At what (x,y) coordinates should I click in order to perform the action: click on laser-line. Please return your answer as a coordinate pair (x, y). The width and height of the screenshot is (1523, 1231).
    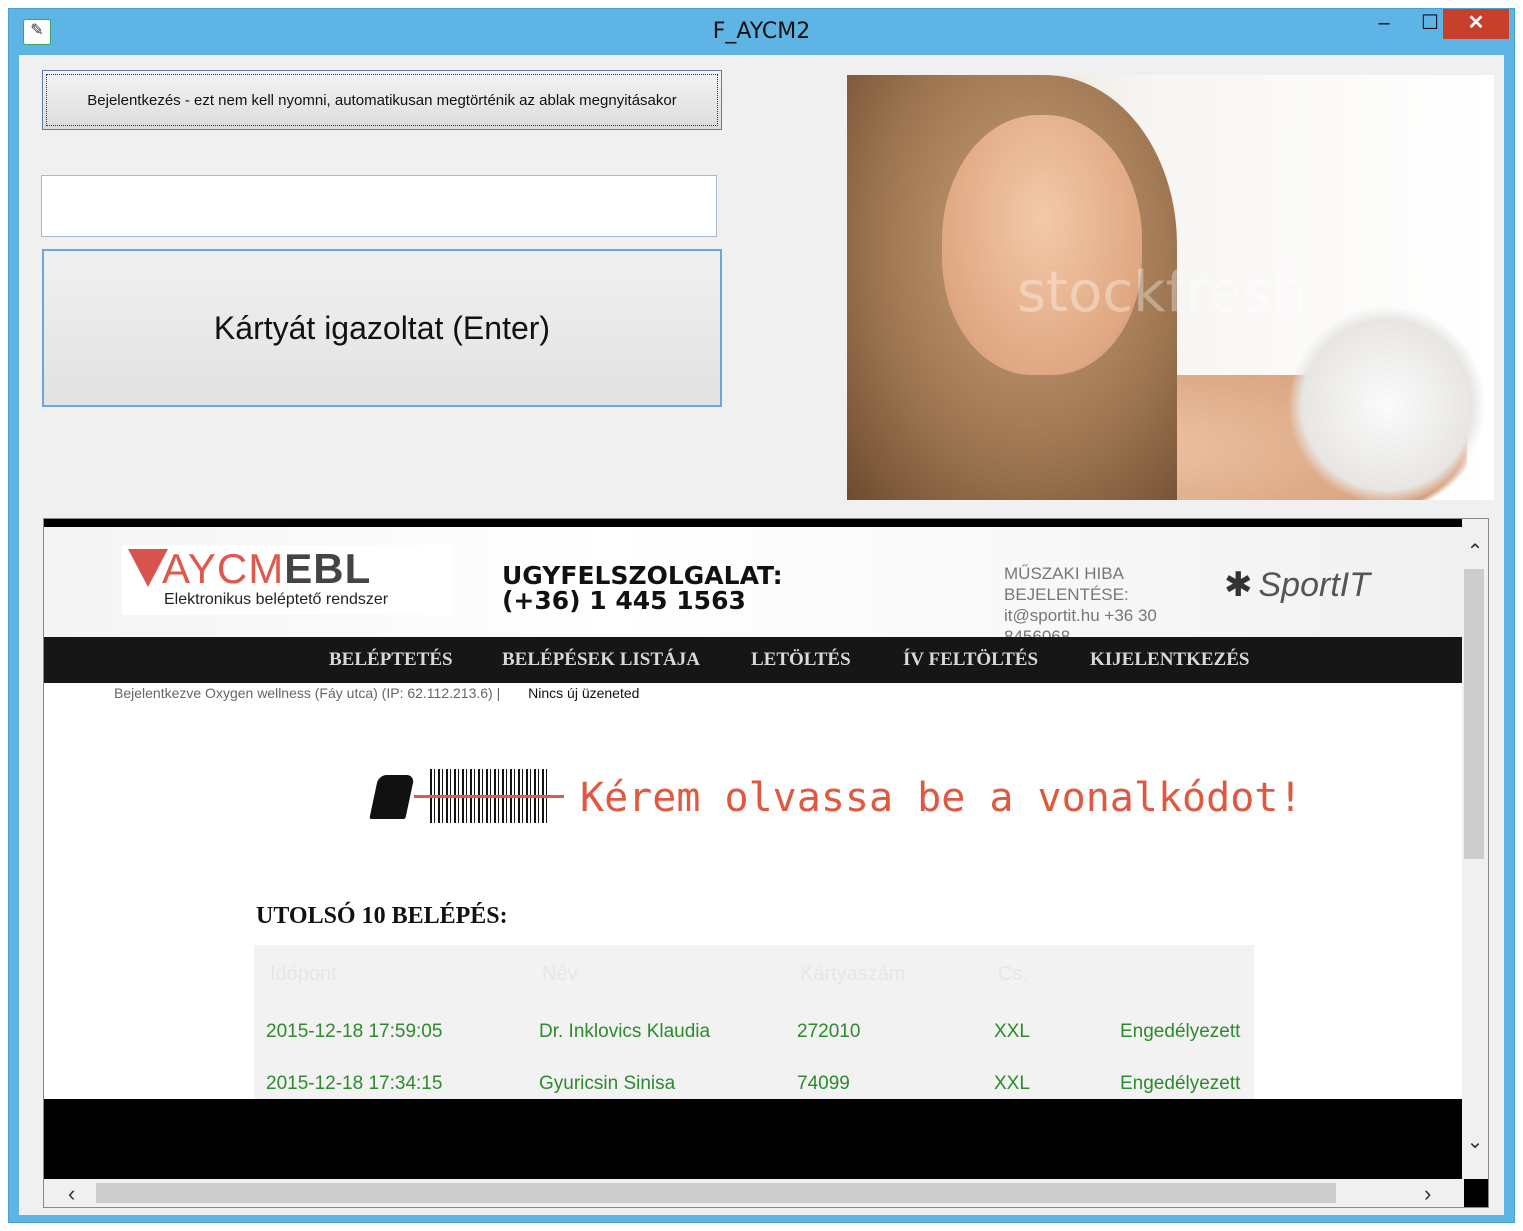
    Looking at the image, I should click on (489, 796).